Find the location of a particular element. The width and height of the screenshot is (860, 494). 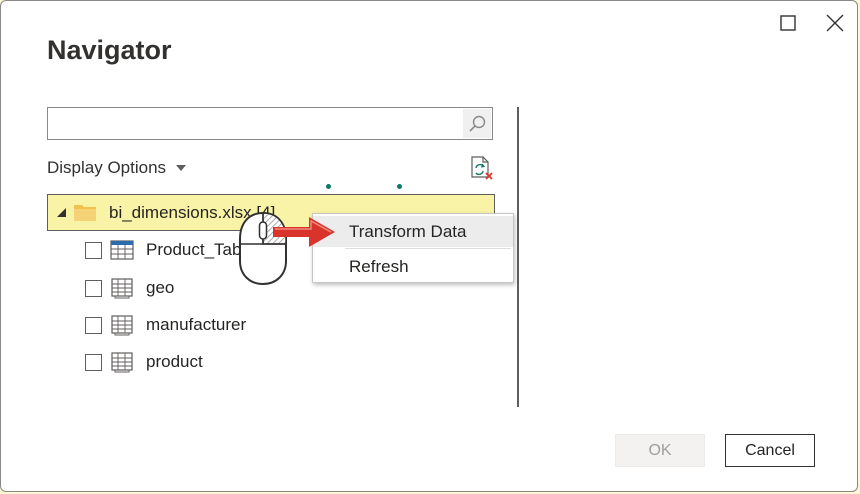

expand-collapse-icon is located at coordinates (61, 212).